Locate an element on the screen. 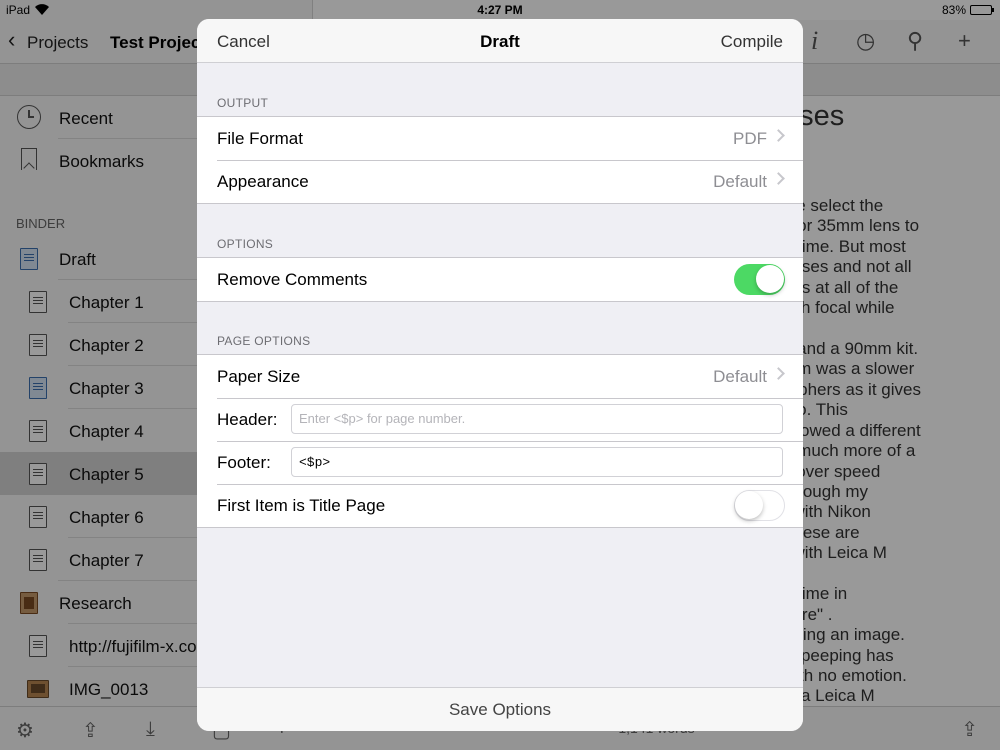 This screenshot has width=1000, height=750. dialog-header: Cancel Draft Compile is located at coordinates (500, 41).